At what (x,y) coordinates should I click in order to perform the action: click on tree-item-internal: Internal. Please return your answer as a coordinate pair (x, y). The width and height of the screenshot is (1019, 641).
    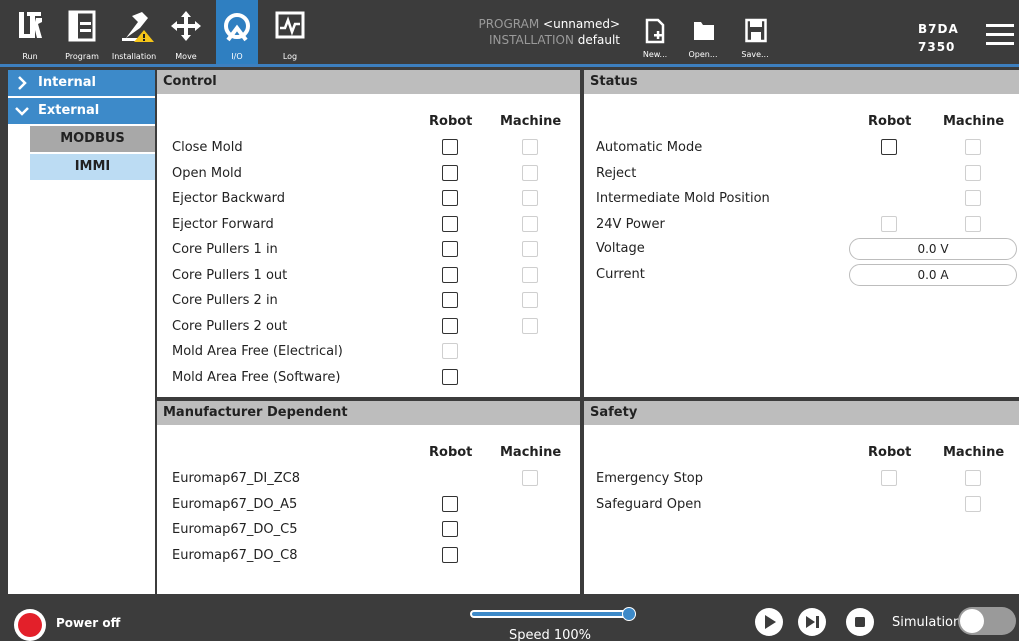
    Looking at the image, I should click on (81, 83).